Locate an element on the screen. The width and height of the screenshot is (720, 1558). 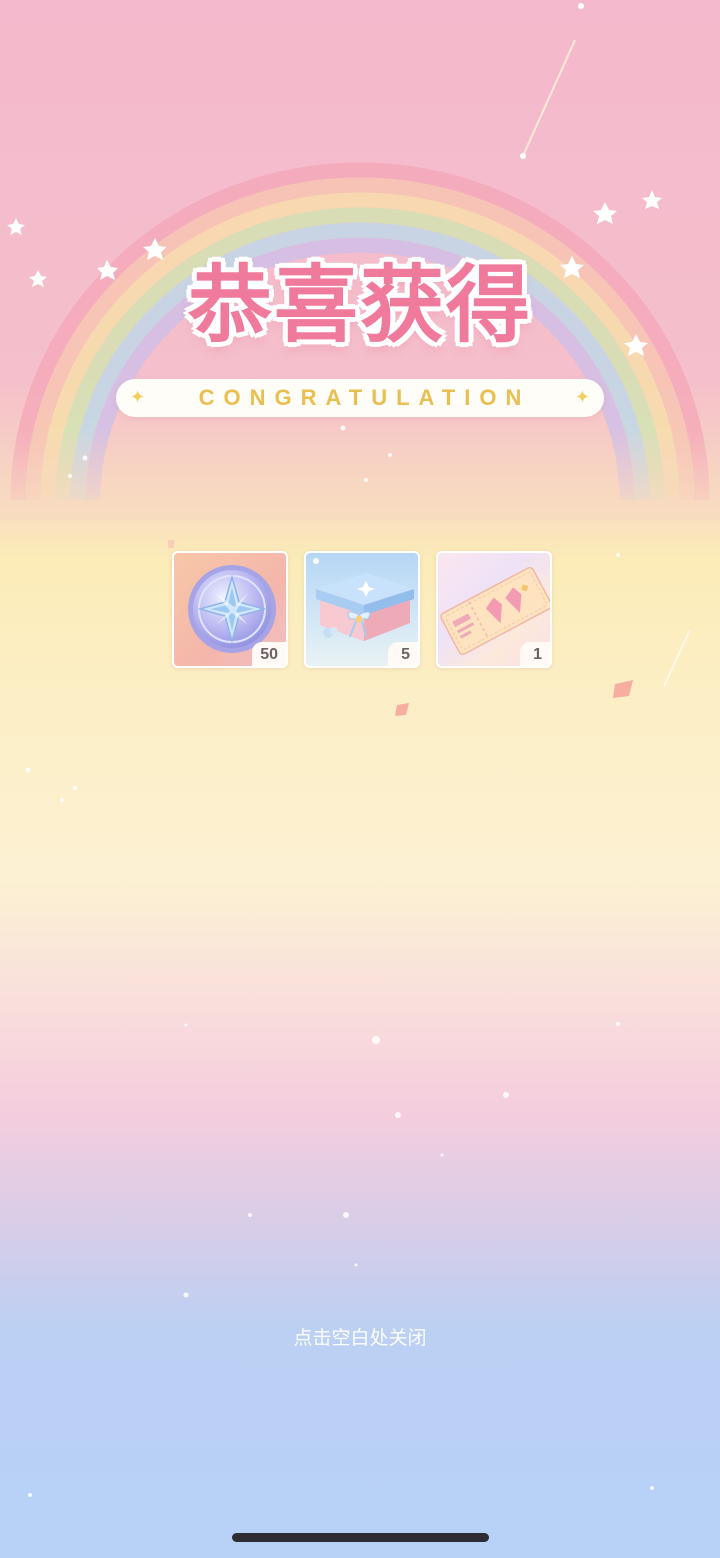
home-indicator is located at coordinates (360, 1537).